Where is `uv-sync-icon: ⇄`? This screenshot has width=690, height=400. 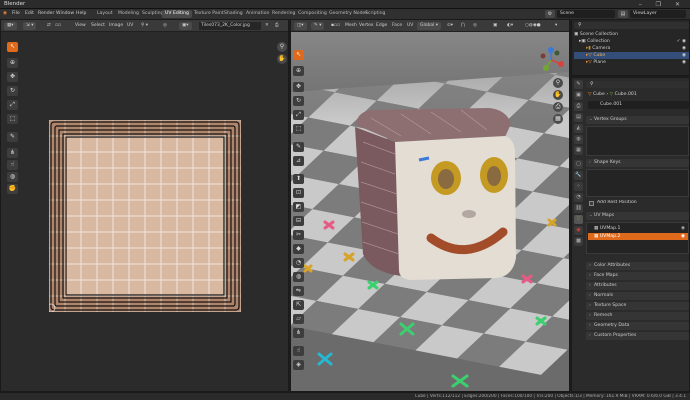
uv-sync-icon: ⇄ is located at coordinates (49, 26).